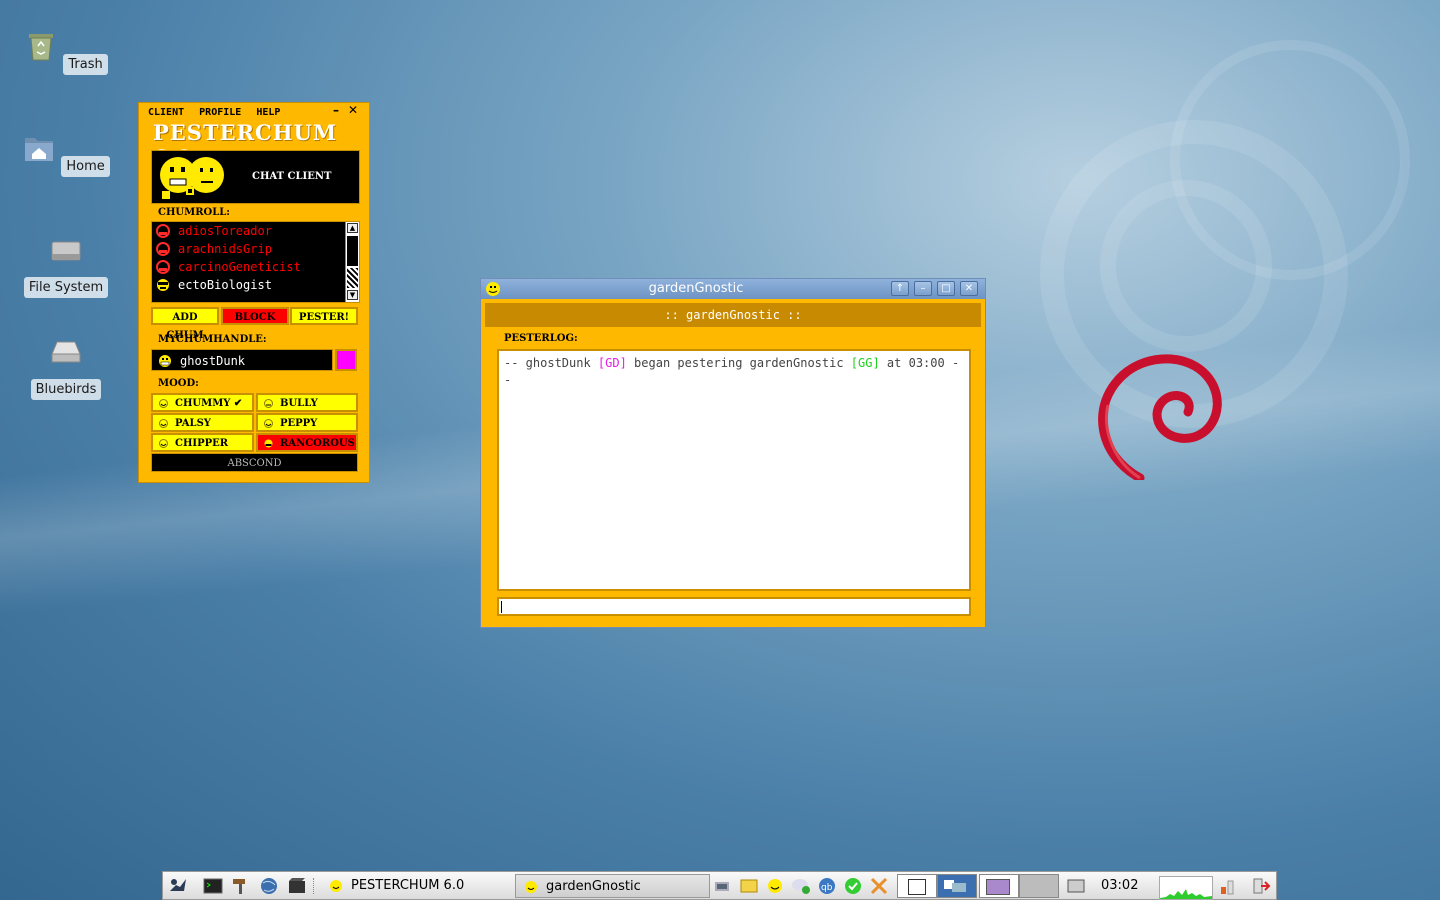  Describe the element at coordinates (255, 316) in the screenshot. I see `block-button: BLOCK` at that location.